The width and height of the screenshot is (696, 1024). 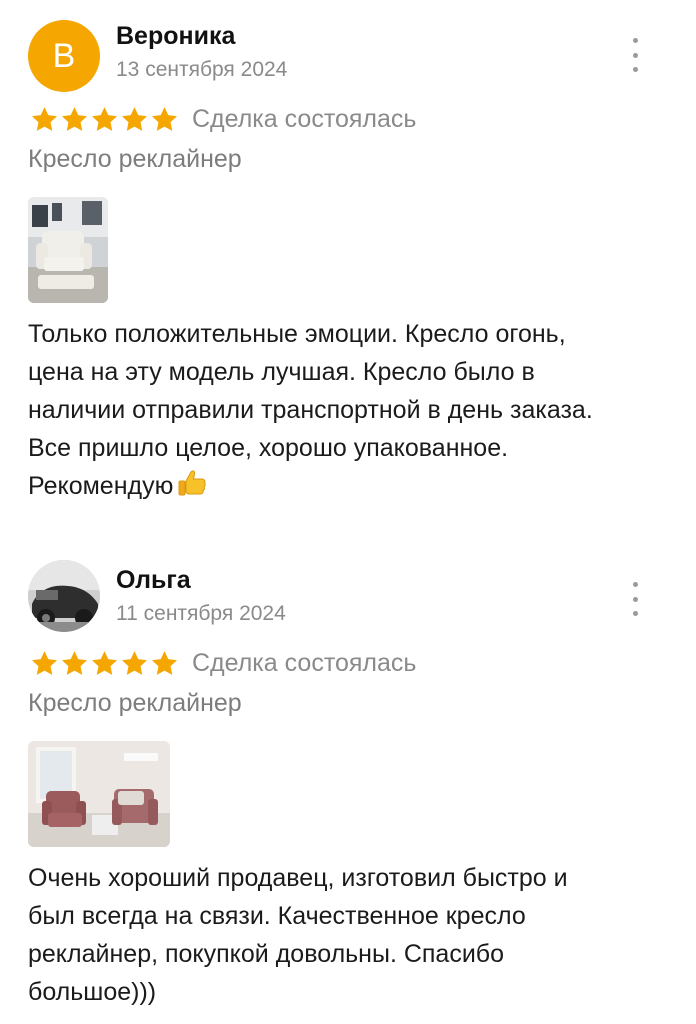 I want to click on recliner-photo, so click(x=68, y=250).